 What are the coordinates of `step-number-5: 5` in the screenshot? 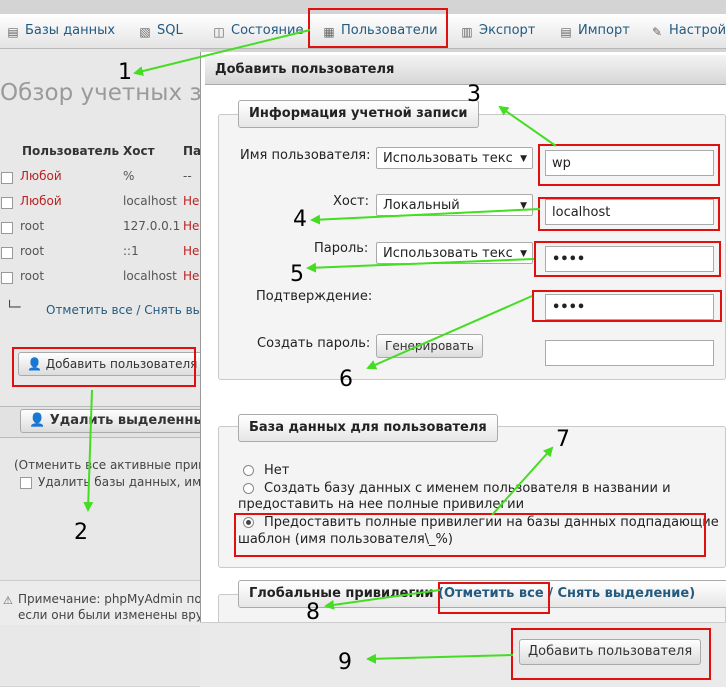 It's located at (297, 274).